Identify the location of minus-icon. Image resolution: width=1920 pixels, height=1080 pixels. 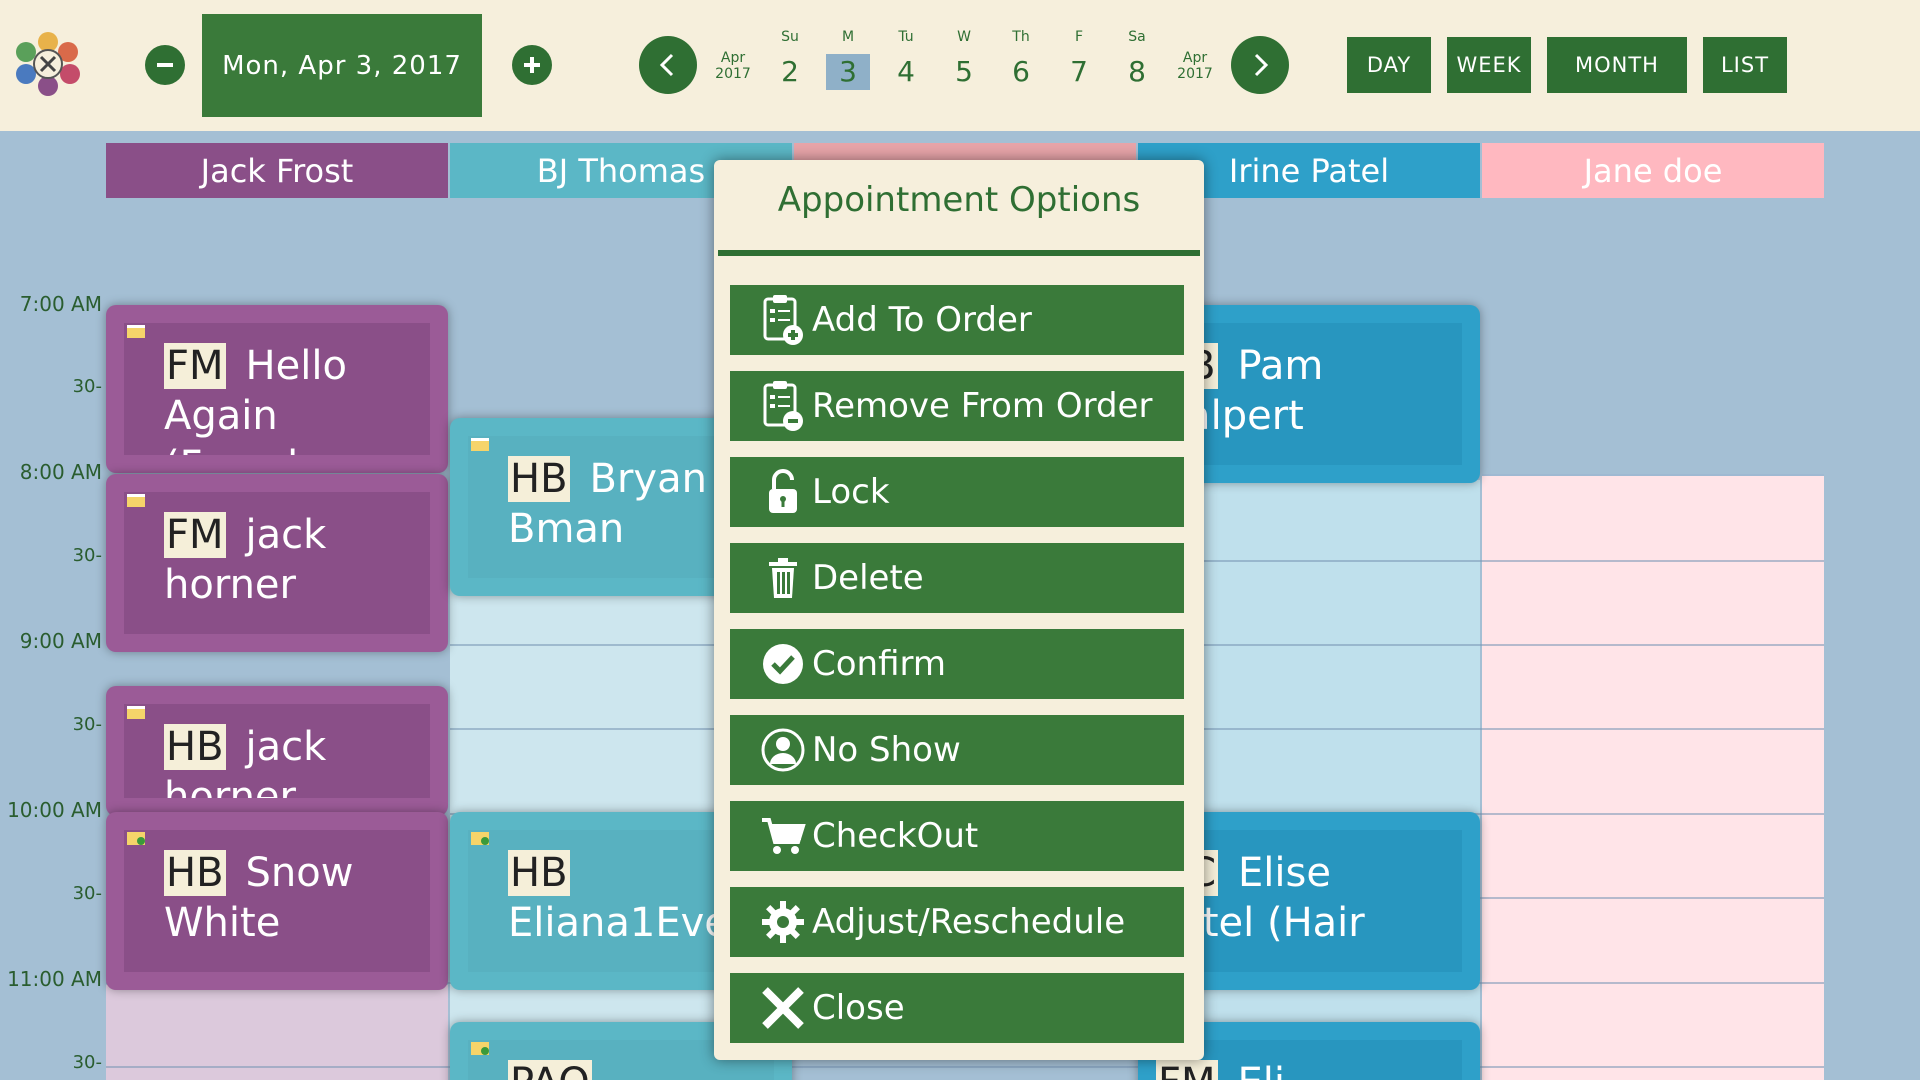
(165, 65).